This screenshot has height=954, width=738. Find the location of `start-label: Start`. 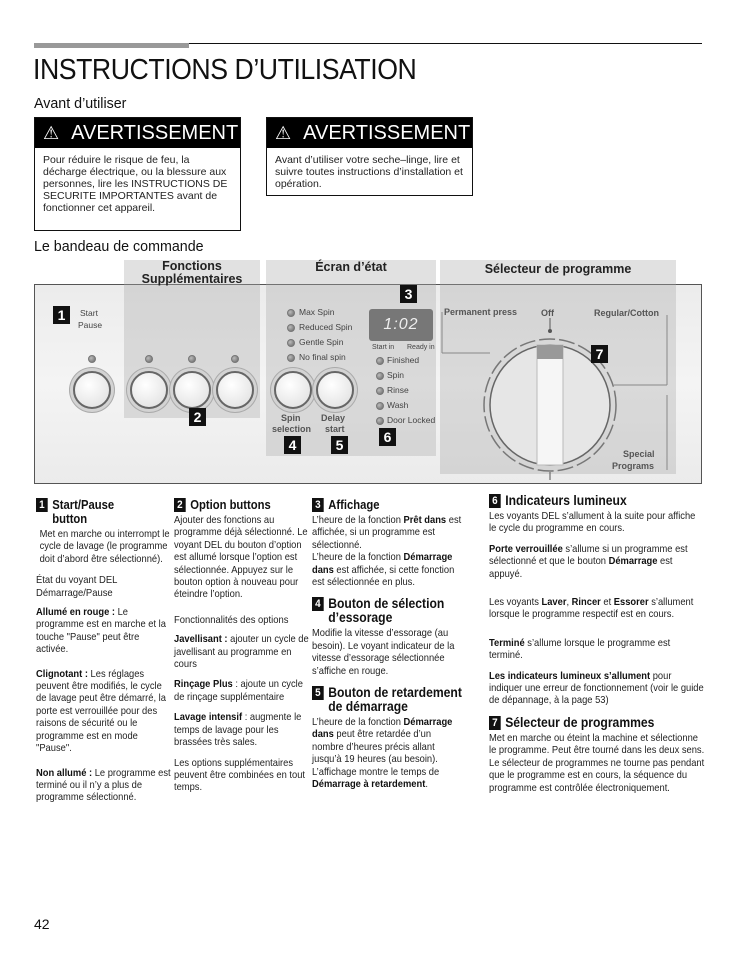

start-label: Start is located at coordinates (89, 313).